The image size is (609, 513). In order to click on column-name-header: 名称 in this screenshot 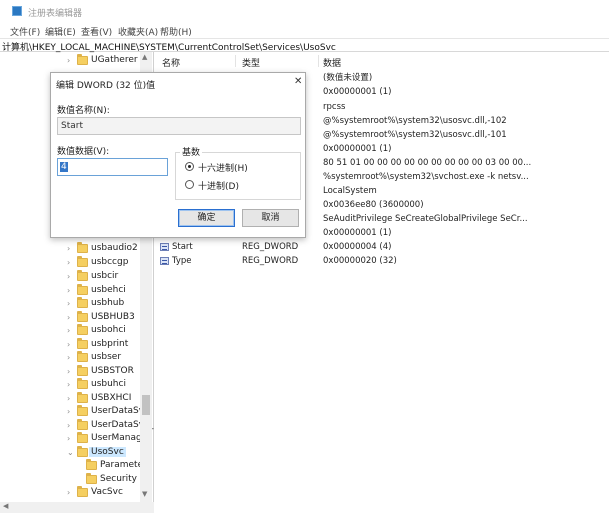, I will do `click(171, 62)`.